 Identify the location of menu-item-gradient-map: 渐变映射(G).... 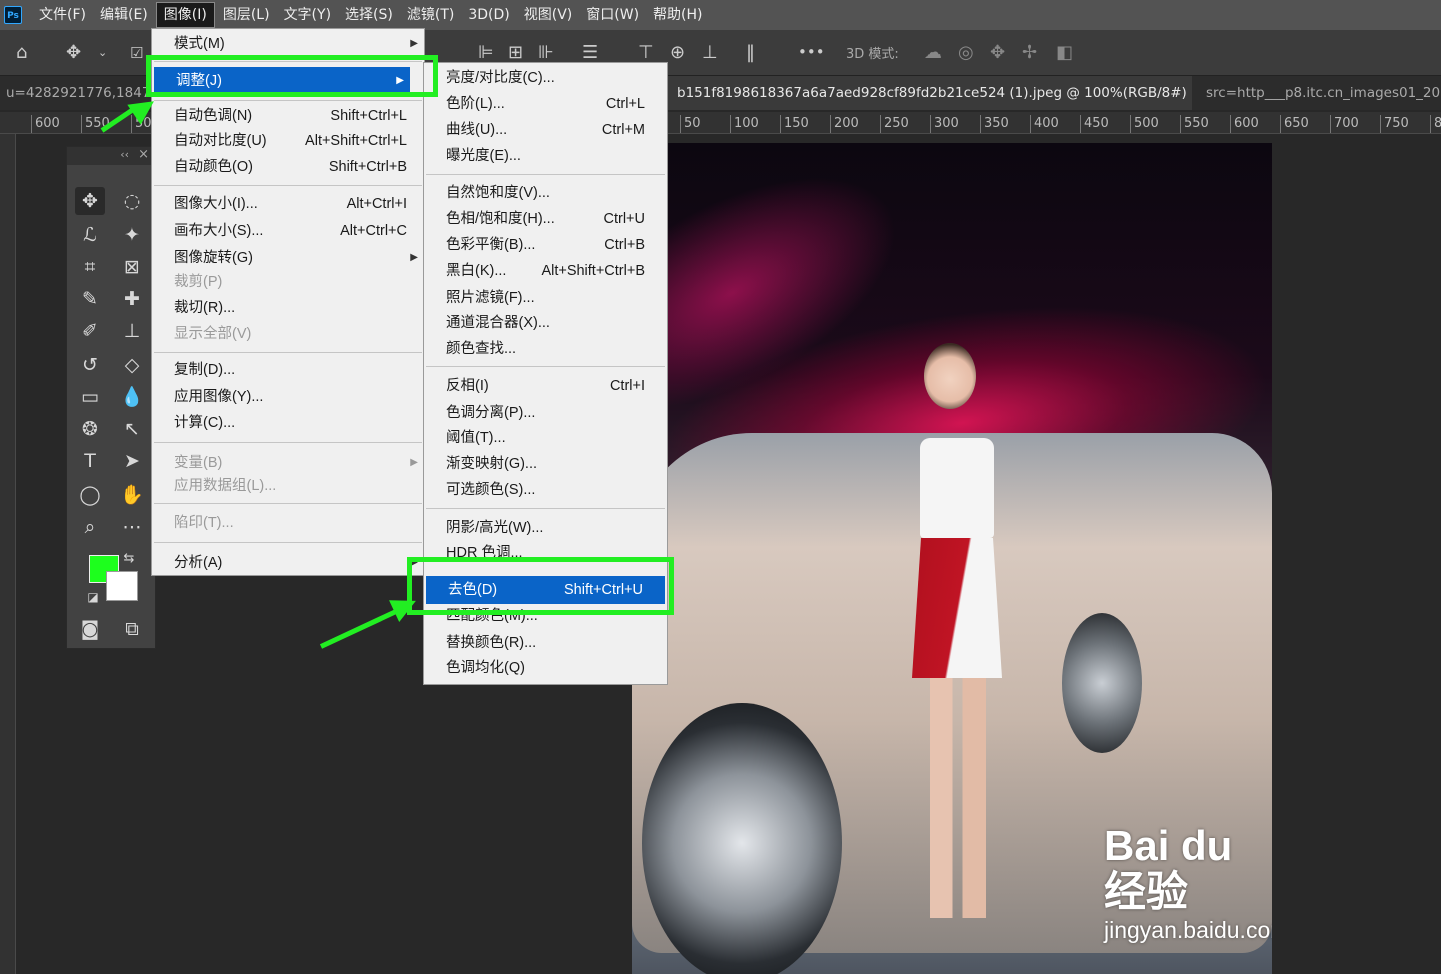
(545, 464).